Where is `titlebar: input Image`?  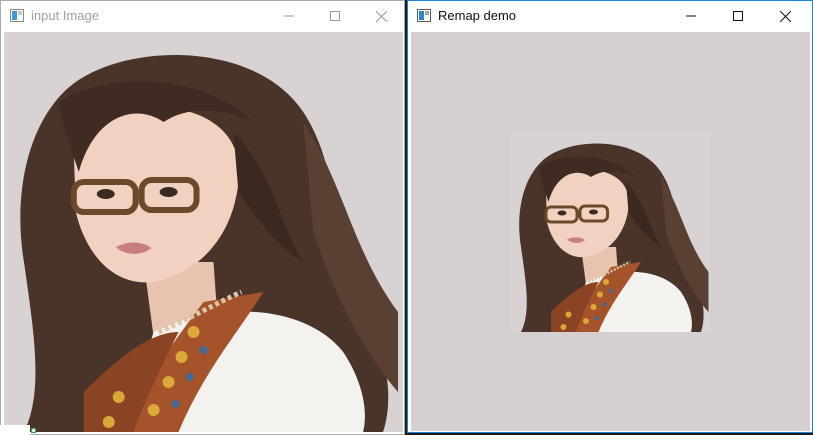
titlebar: input Image is located at coordinates (202, 16).